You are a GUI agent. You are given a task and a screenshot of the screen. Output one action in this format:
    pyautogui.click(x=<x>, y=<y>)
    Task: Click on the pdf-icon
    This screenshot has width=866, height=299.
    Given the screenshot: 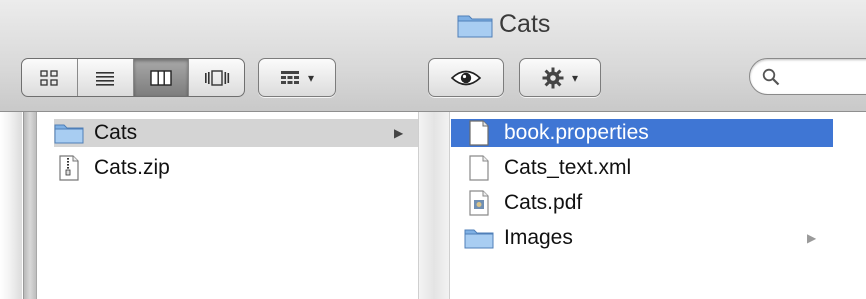 What is the action you would take?
    pyautogui.click(x=479, y=203)
    